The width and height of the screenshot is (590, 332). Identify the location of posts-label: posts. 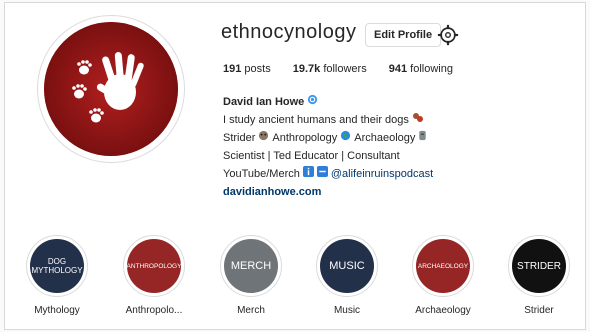
(257, 69).